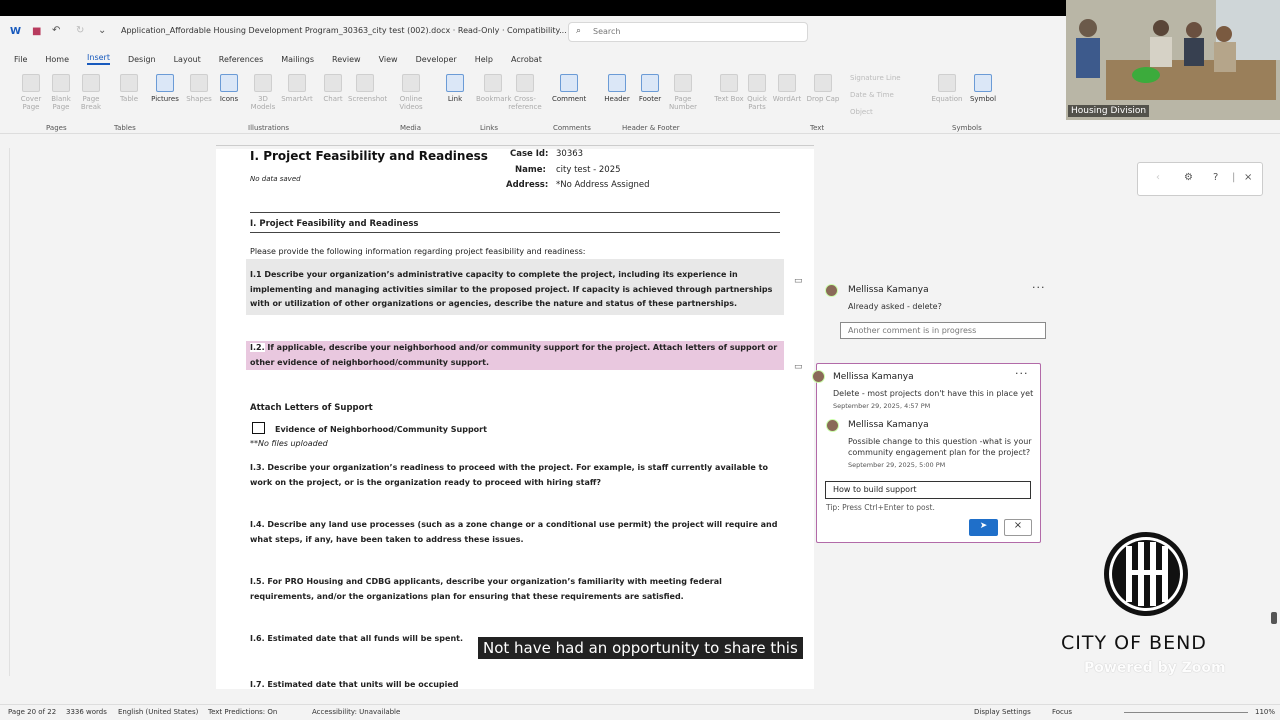  I want to click on chart-icon, so click(333, 83).